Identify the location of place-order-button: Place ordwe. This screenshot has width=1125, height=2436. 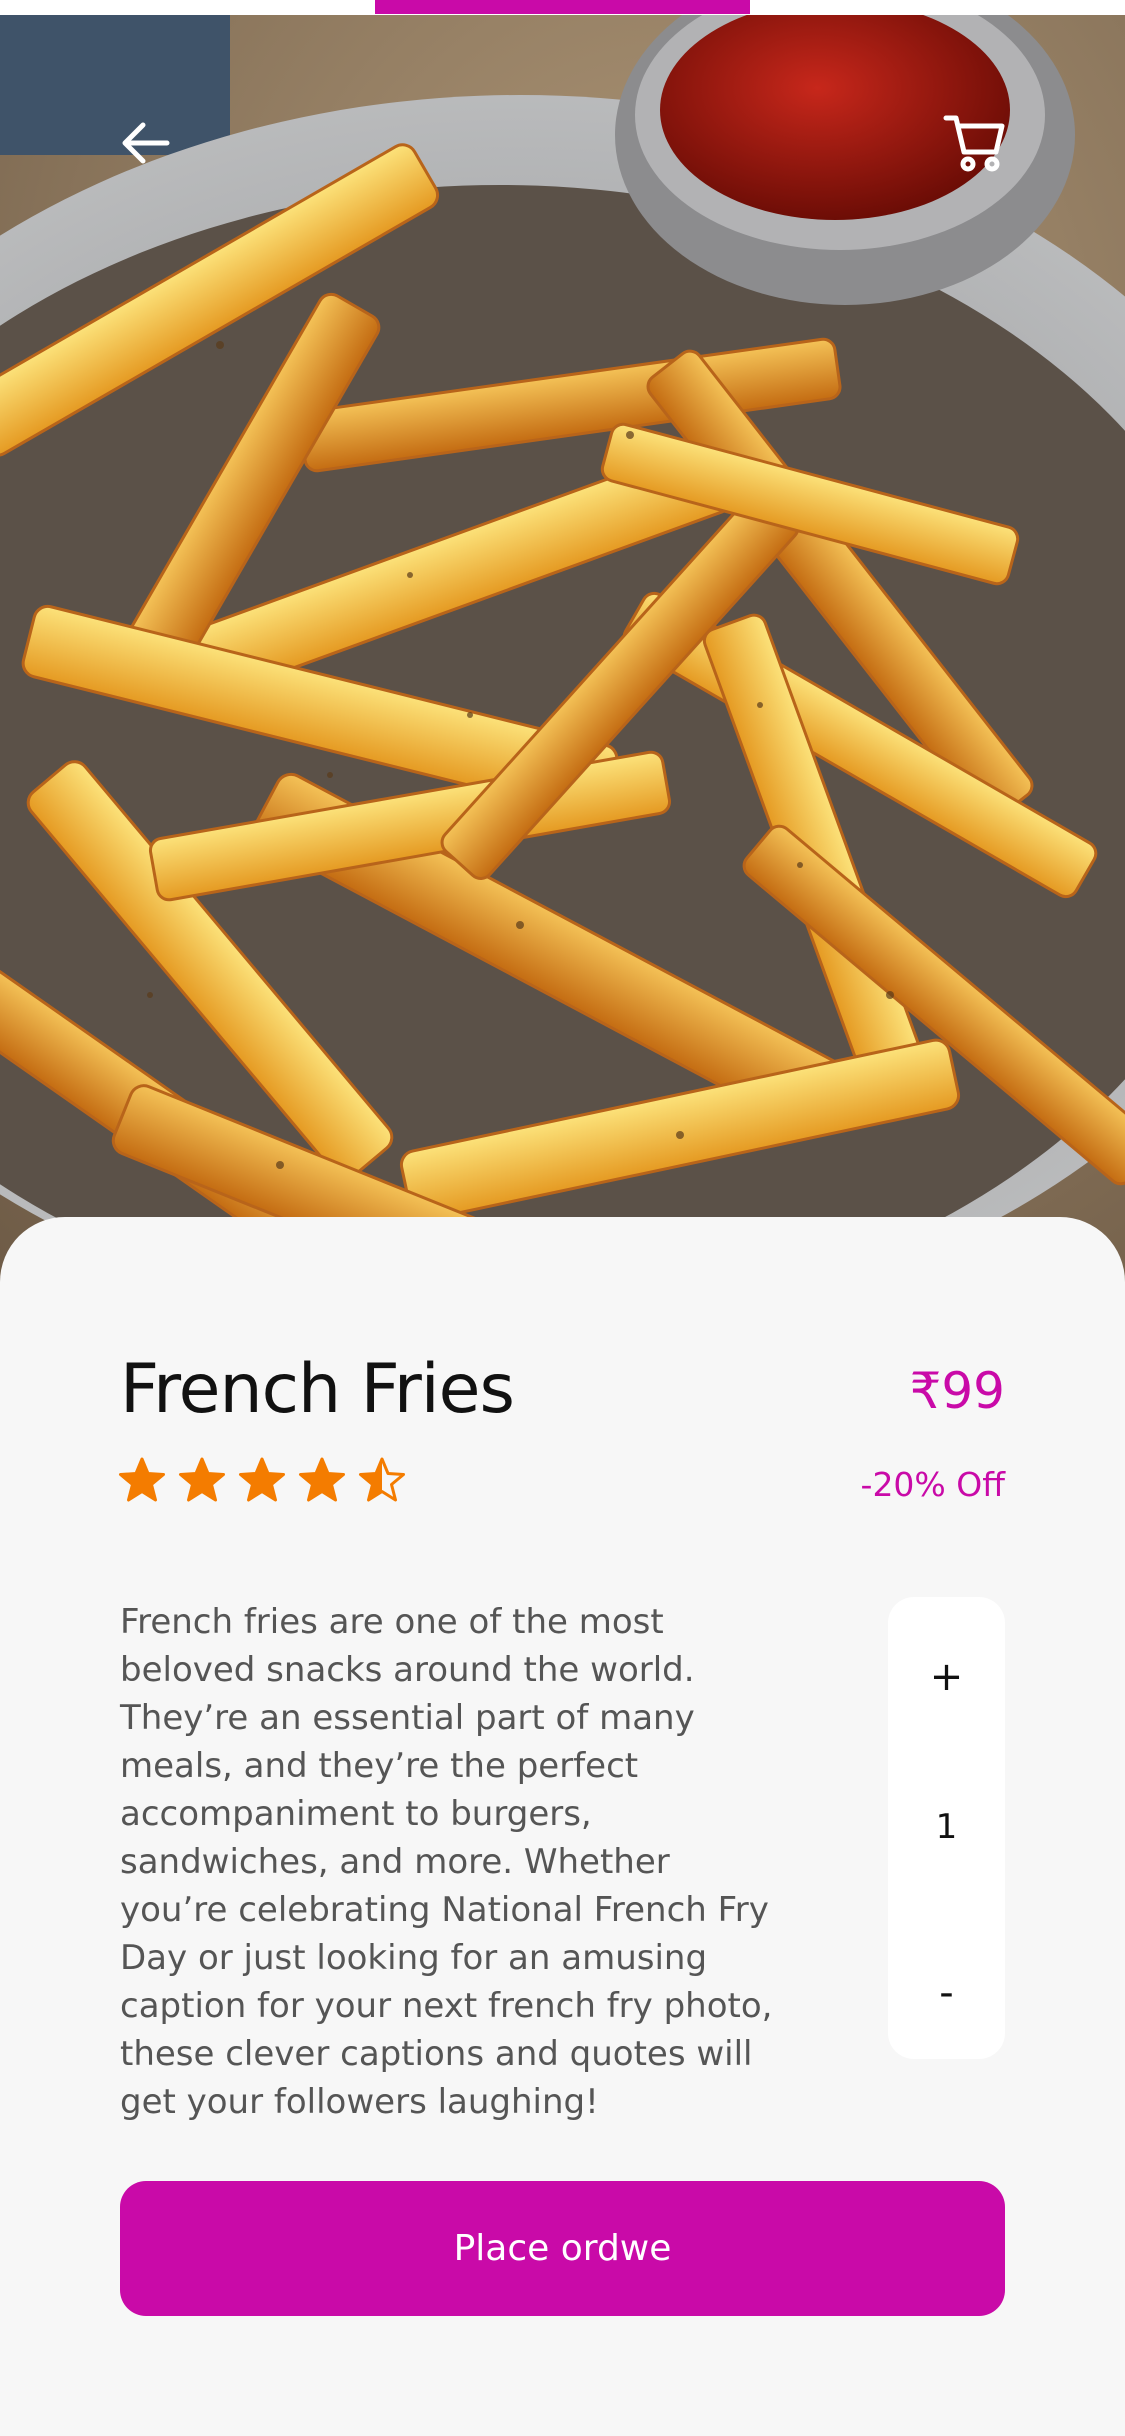
(562, 2248).